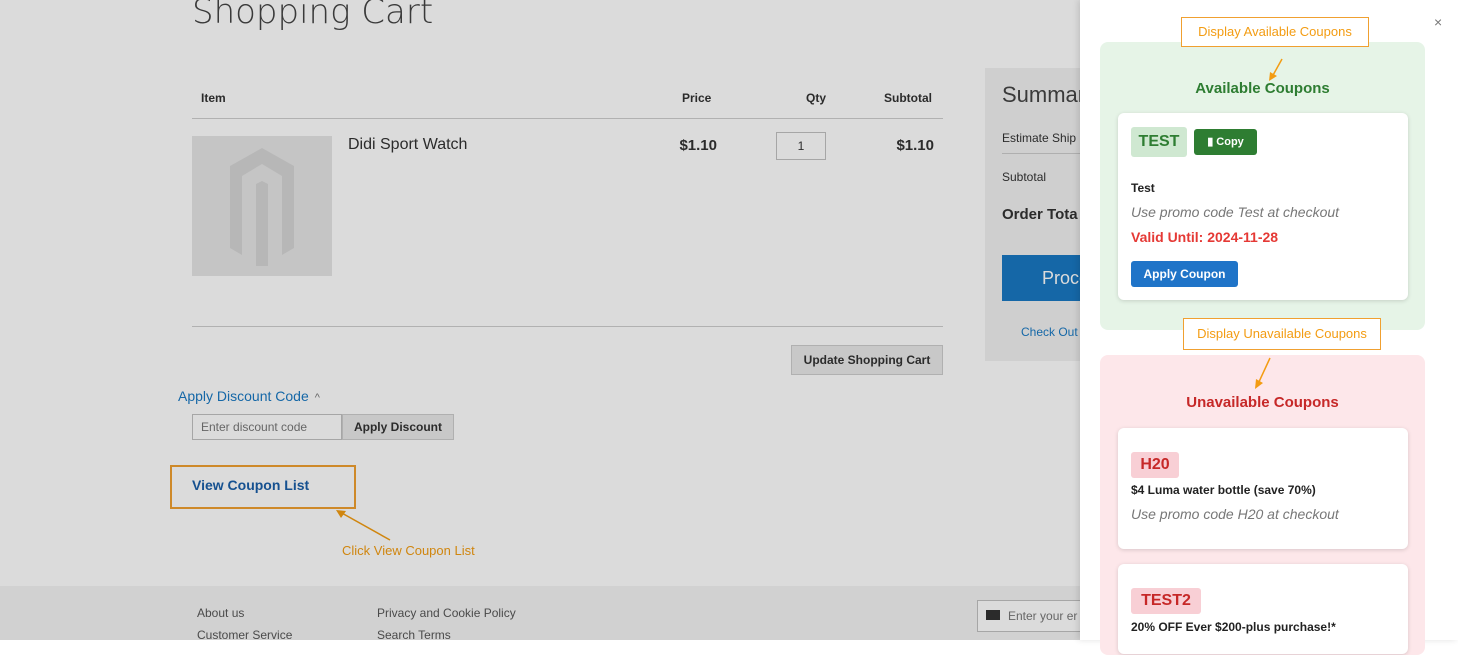 This screenshot has height=655, width=1458. I want to click on estimate-shipping-toggle: Estimate Ship, so click(1039, 138).